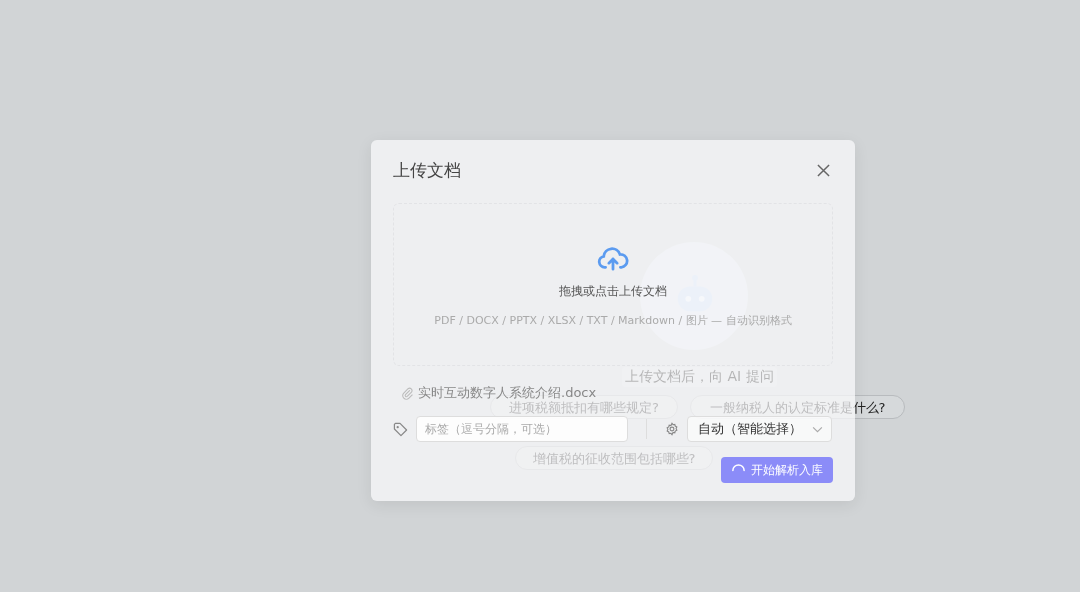  What do you see at coordinates (817, 429) in the screenshot?
I see `chevron-down-icon` at bounding box center [817, 429].